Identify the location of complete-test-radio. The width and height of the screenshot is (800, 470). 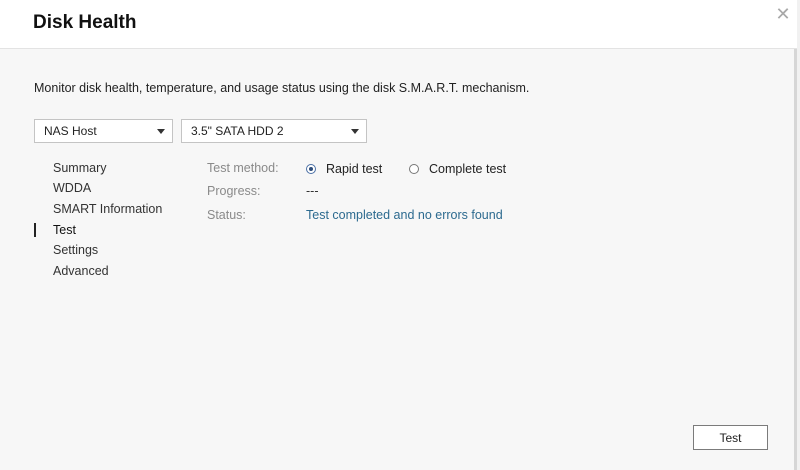
(414, 169).